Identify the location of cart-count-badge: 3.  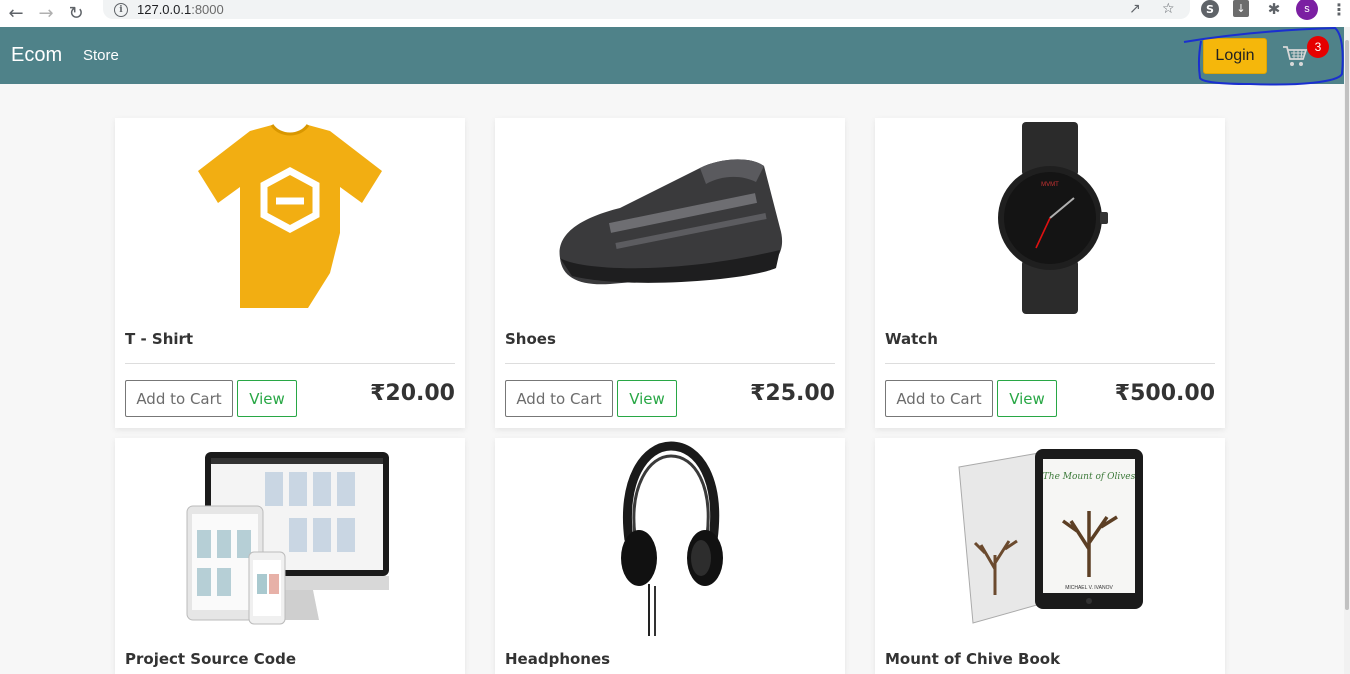
(1318, 47).